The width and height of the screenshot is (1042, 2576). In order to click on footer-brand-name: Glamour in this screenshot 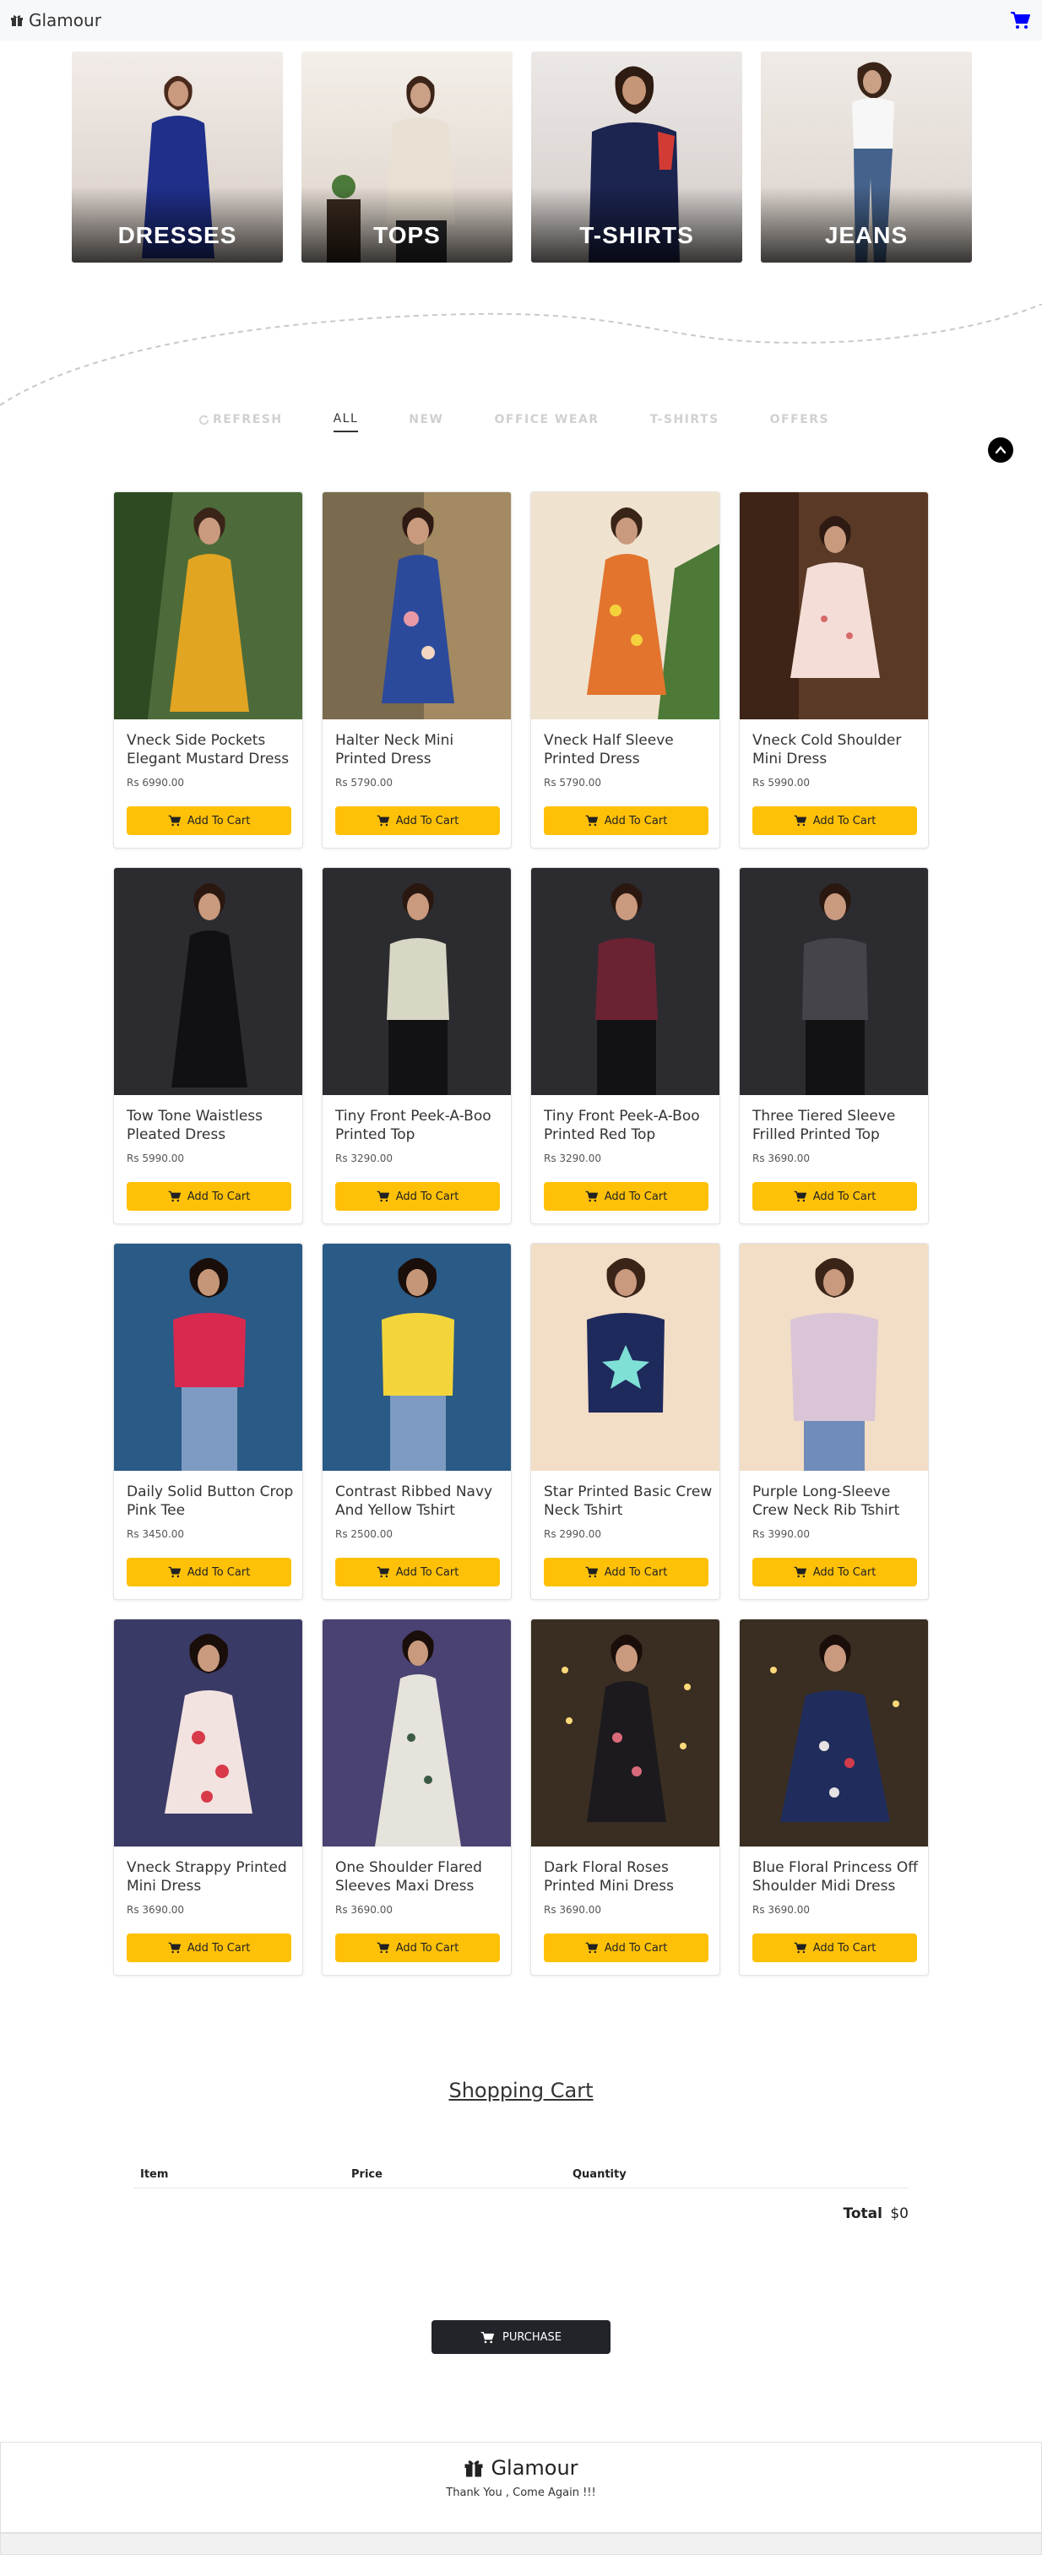, I will do `click(534, 2468)`.